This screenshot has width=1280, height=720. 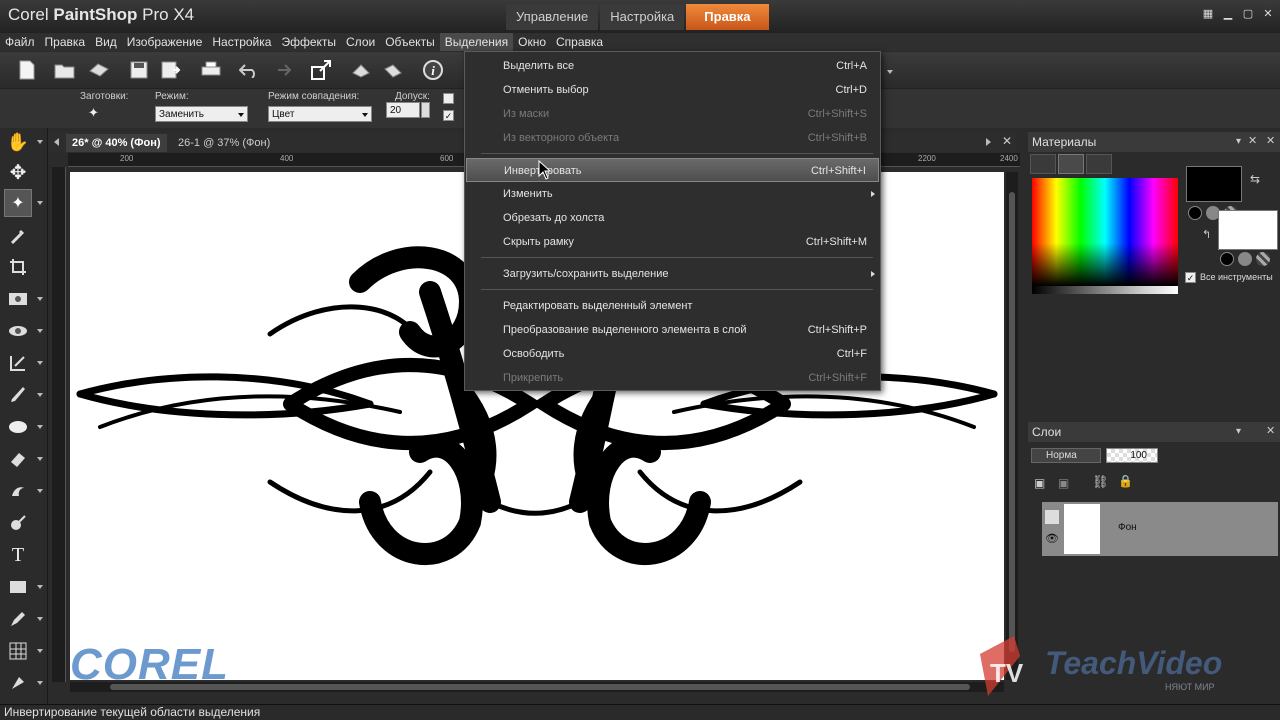 What do you see at coordinates (1052, 539) in the screenshot?
I see `visibility-eye-icon: 👁` at bounding box center [1052, 539].